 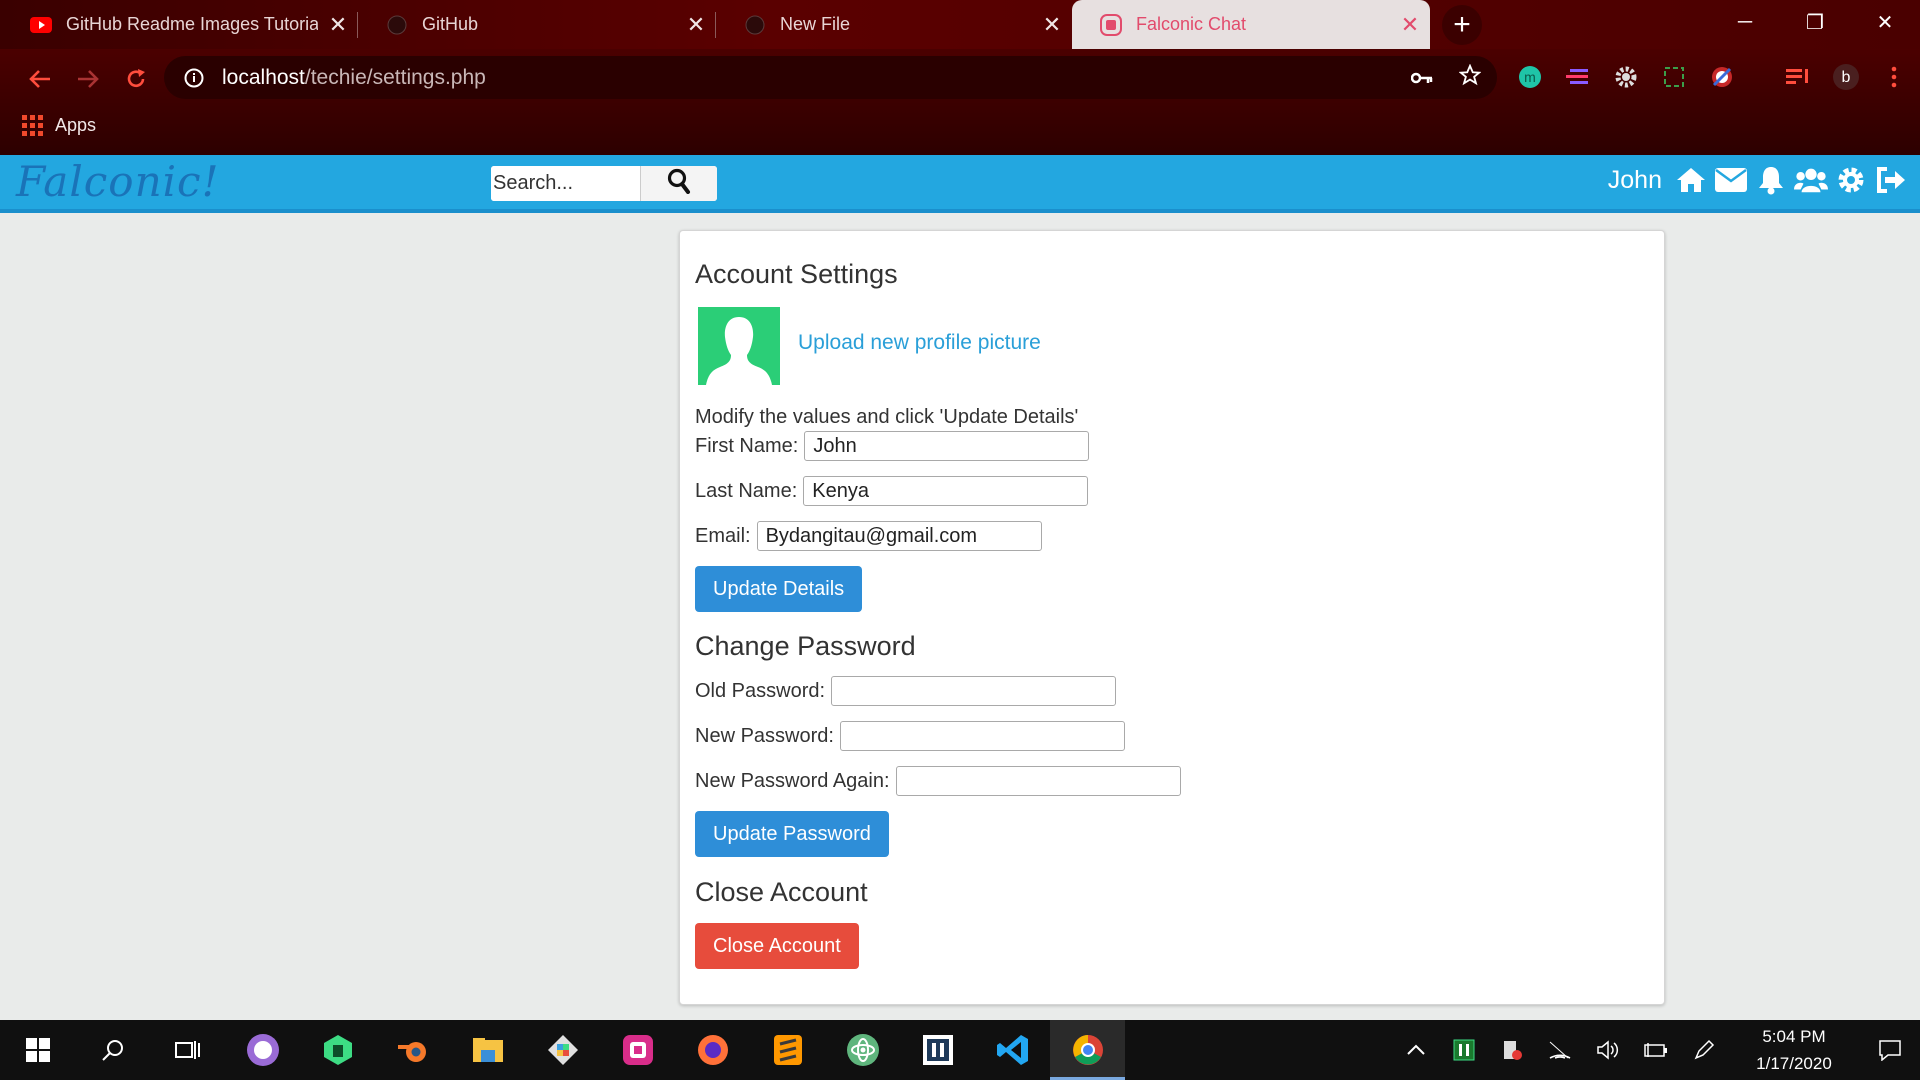 What do you see at coordinates (450, 24) in the screenshot?
I see `tab-title: GitHub` at bounding box center [450, 24].